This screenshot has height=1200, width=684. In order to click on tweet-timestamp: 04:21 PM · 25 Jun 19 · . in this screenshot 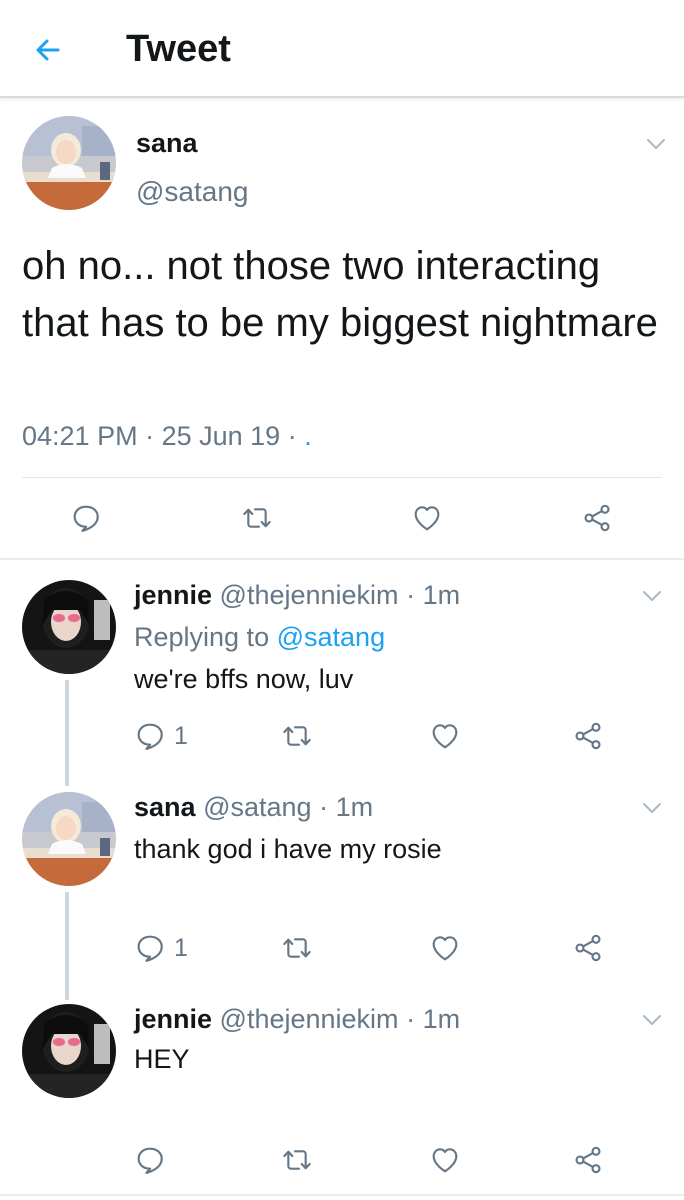, I will do `click(167, 436)`.